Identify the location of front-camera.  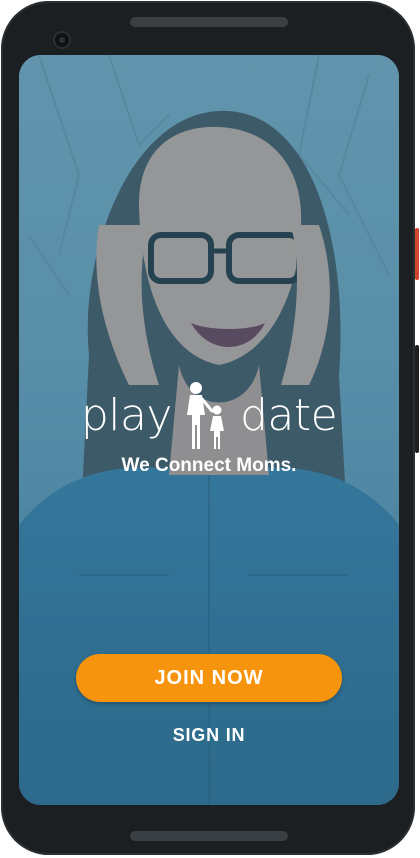
(62, 40).